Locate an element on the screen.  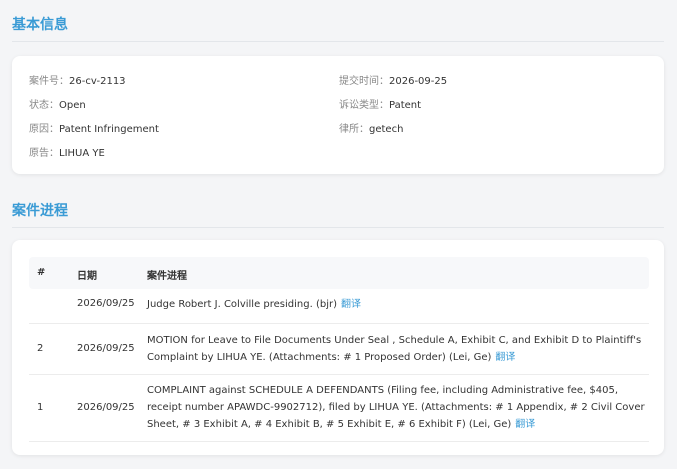
case-number-row: 案件号：26-cv-2113 is located at coordinates (77, 79).